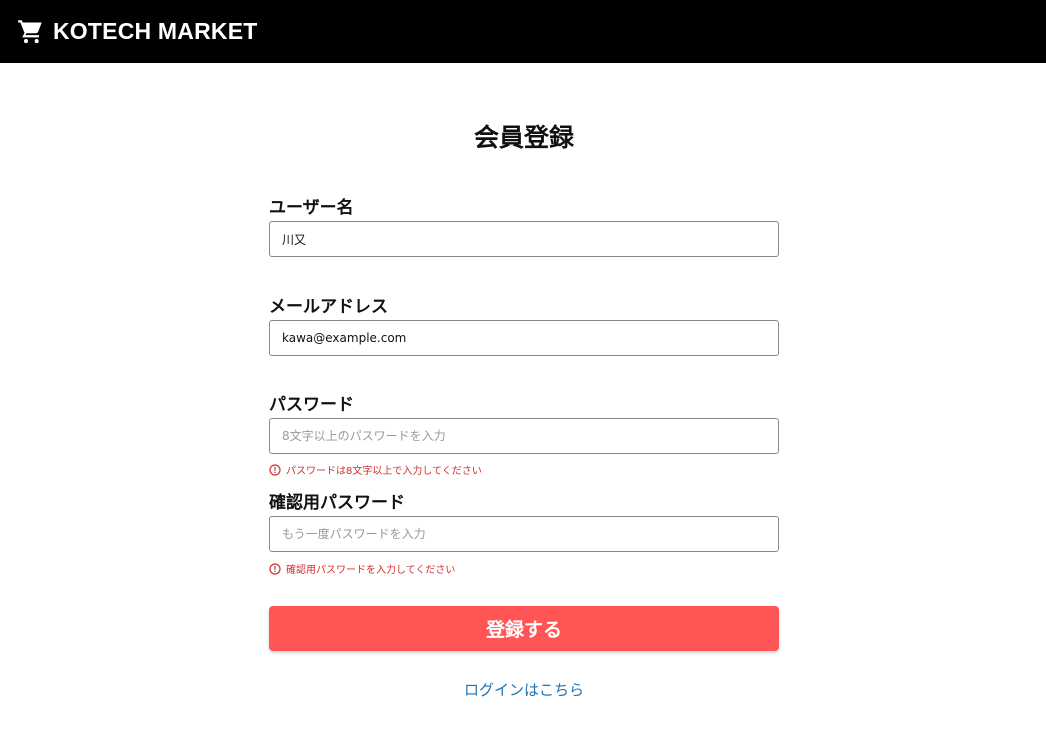 This screenshot has width=1046, height=749. I want to click on password-error-text: パスワードは8文字以上で入力してください, so click(384, 471).